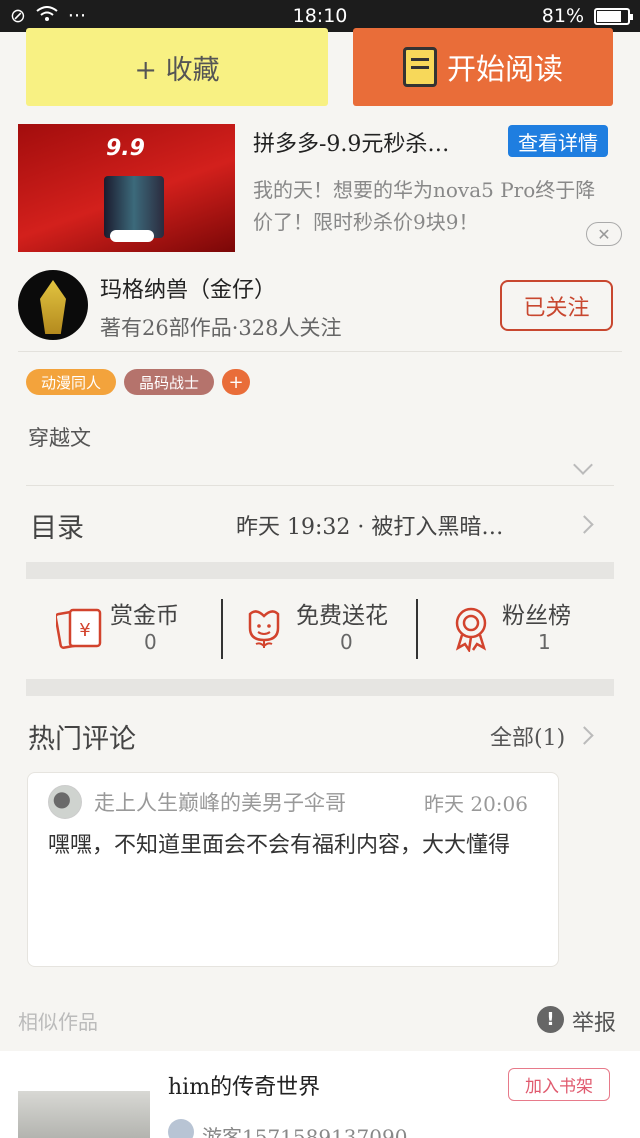  What do you see at coordinates (609, 16) in the screenshot?
I see `battery-fill` at bounding box center [609, 16].